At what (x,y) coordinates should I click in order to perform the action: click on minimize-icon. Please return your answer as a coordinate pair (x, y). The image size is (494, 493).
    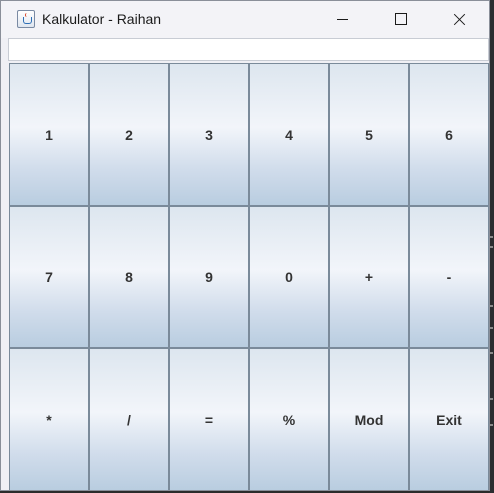
    Looking at the image, I should click on (342, 19).